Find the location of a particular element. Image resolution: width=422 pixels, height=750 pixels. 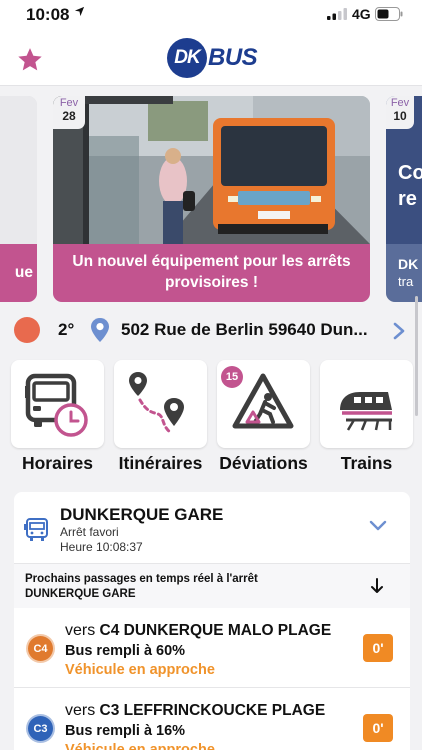

realtime-stop: DUNKERQUE GARE is located at coordinates (80, 594).